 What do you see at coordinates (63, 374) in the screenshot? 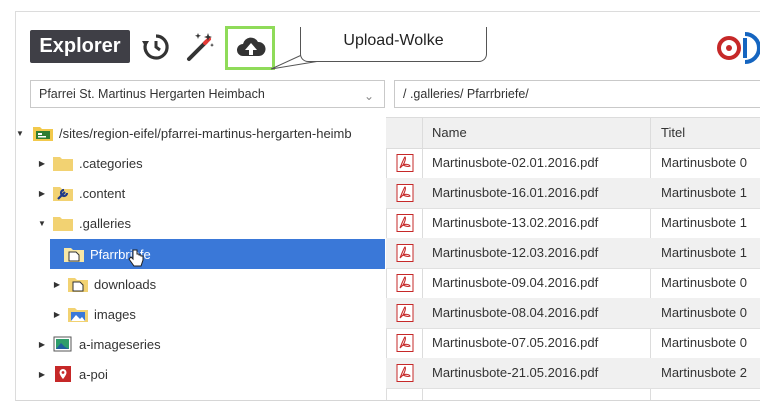
I see `poi-icon` at bounding box center [63, 374].